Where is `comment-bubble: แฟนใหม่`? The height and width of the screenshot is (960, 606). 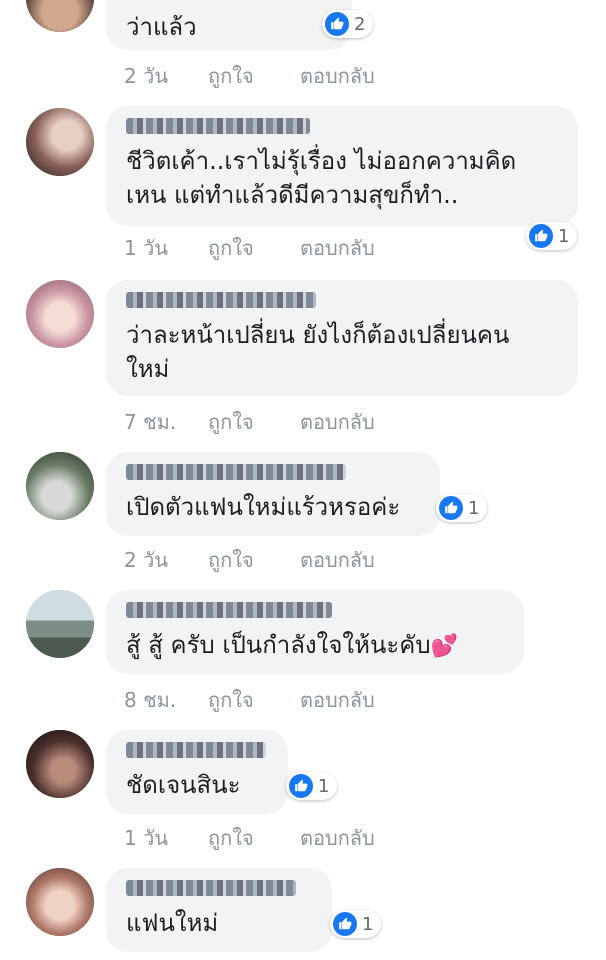 comment-bubble: แฟนใหม่ is located at coordinates (219, 910).